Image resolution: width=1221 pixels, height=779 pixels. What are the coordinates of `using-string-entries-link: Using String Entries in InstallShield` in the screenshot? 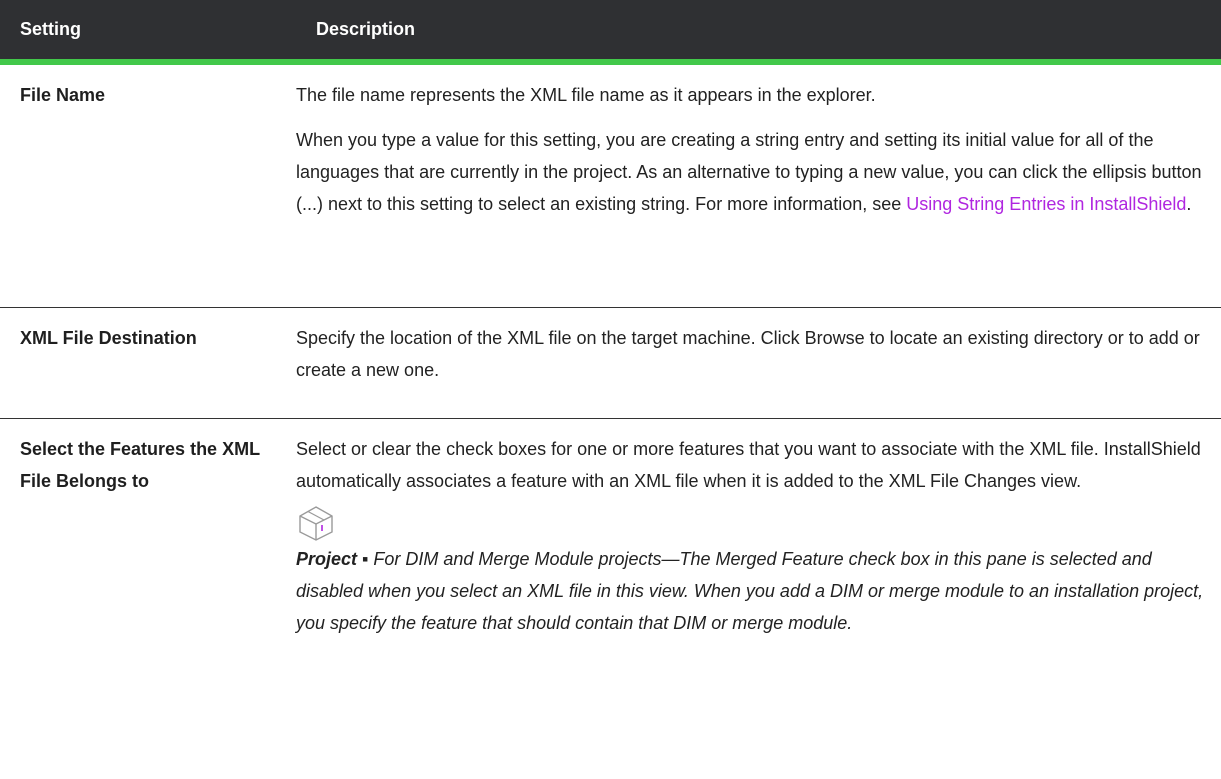 It's located at (1046, 204).